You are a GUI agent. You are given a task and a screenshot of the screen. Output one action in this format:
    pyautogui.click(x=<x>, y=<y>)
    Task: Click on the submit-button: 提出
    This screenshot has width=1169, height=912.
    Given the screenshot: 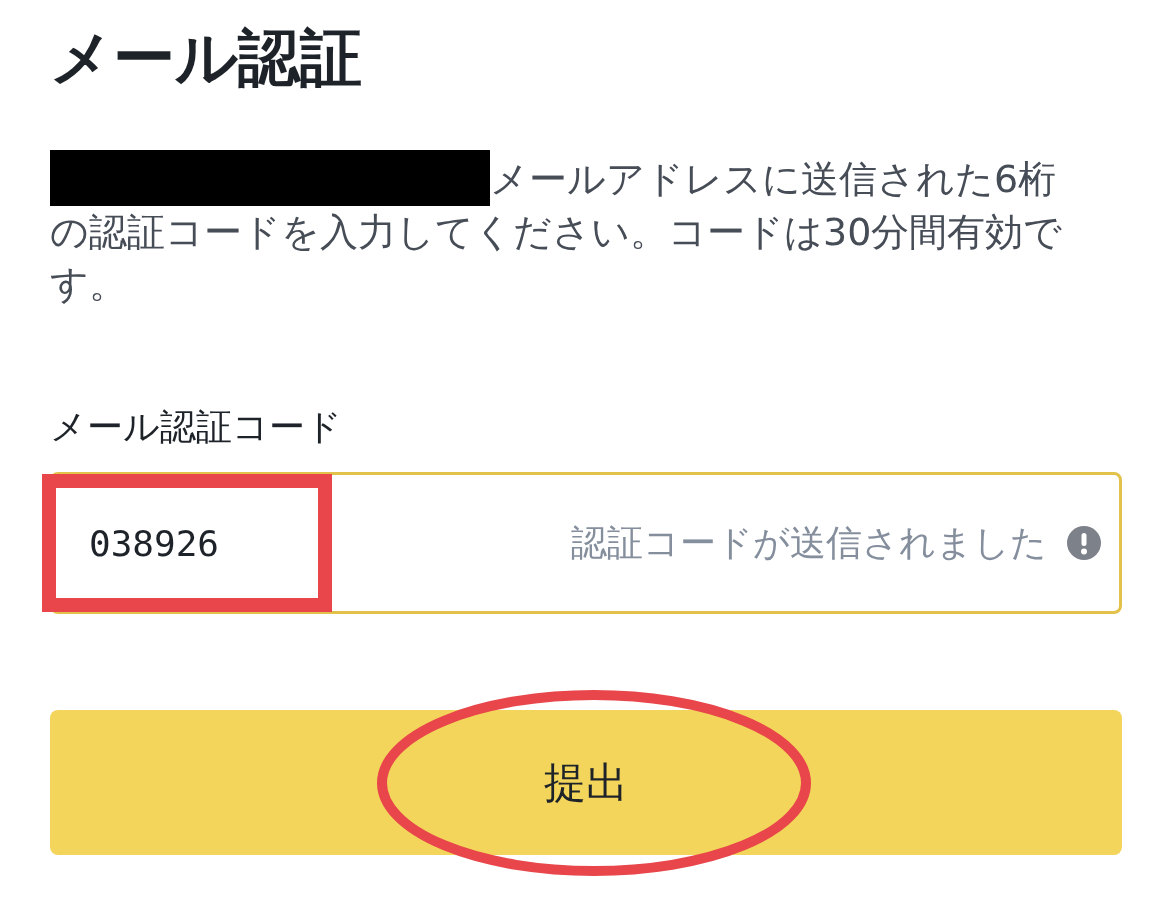 What is the action you would take?
    pyautogui.click(x=586, y=782)
    